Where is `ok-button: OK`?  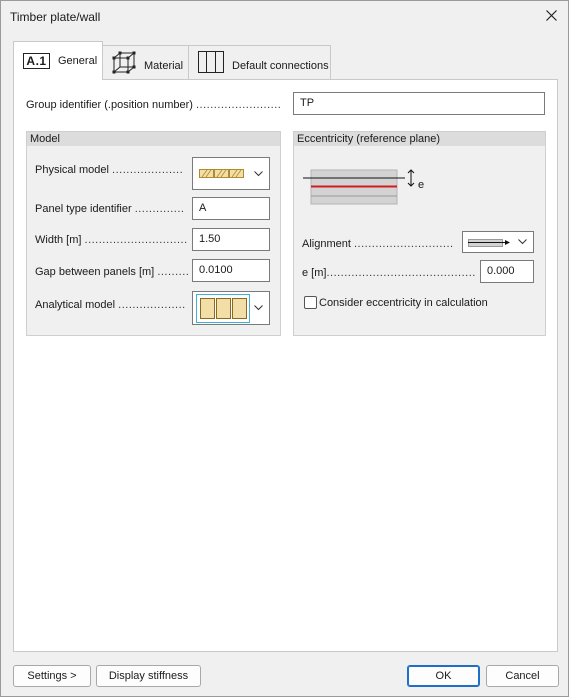 ok-button: OK is located at coordinates (443, 676).